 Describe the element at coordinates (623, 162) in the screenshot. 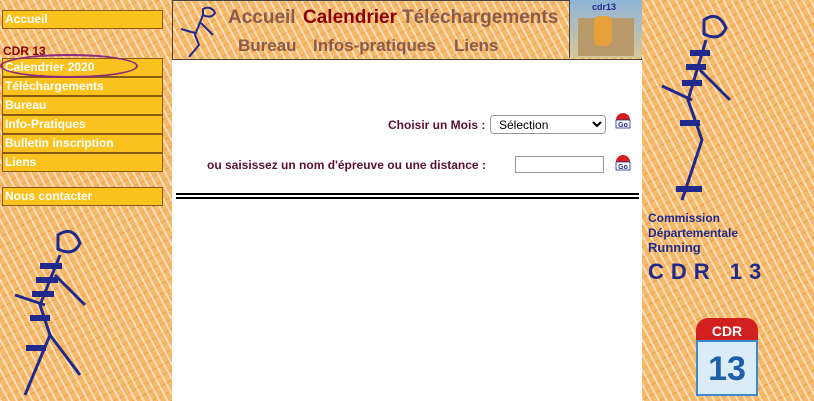

I see `search-go-button: Go` at that location.